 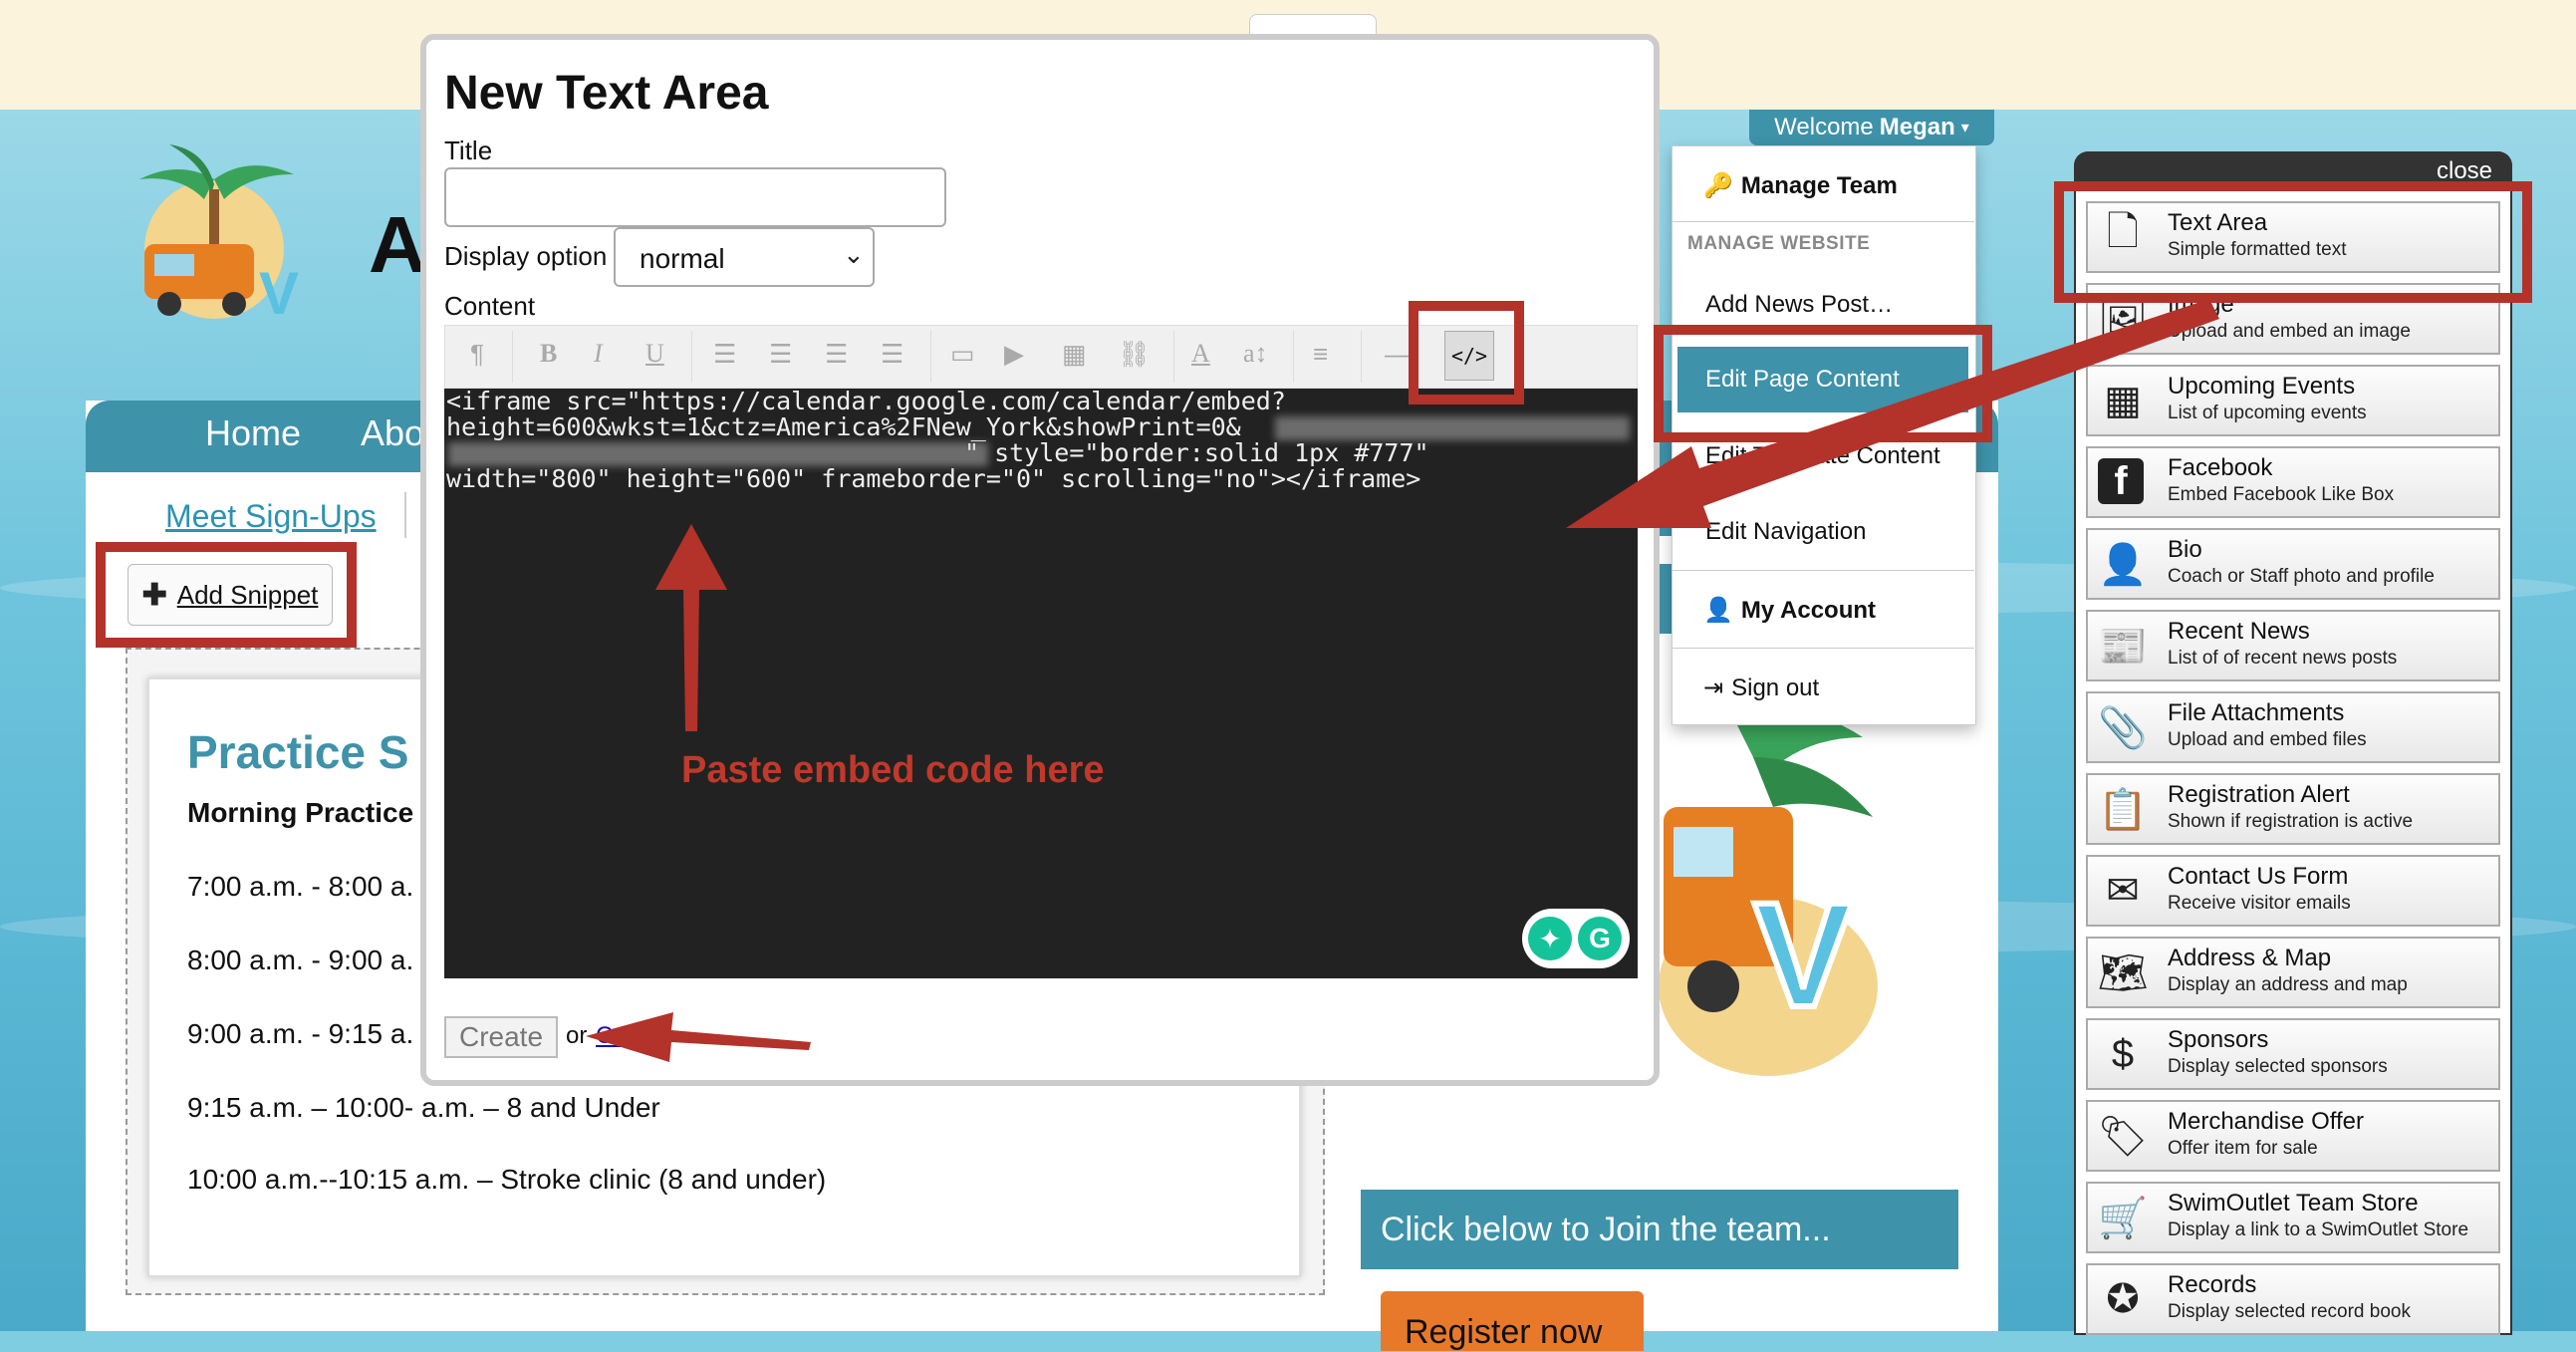 What do you see at coordinates (1255, 354) in the screenshot?
I see `font-size-icon: a↕` at bounding box center [1255, 354].